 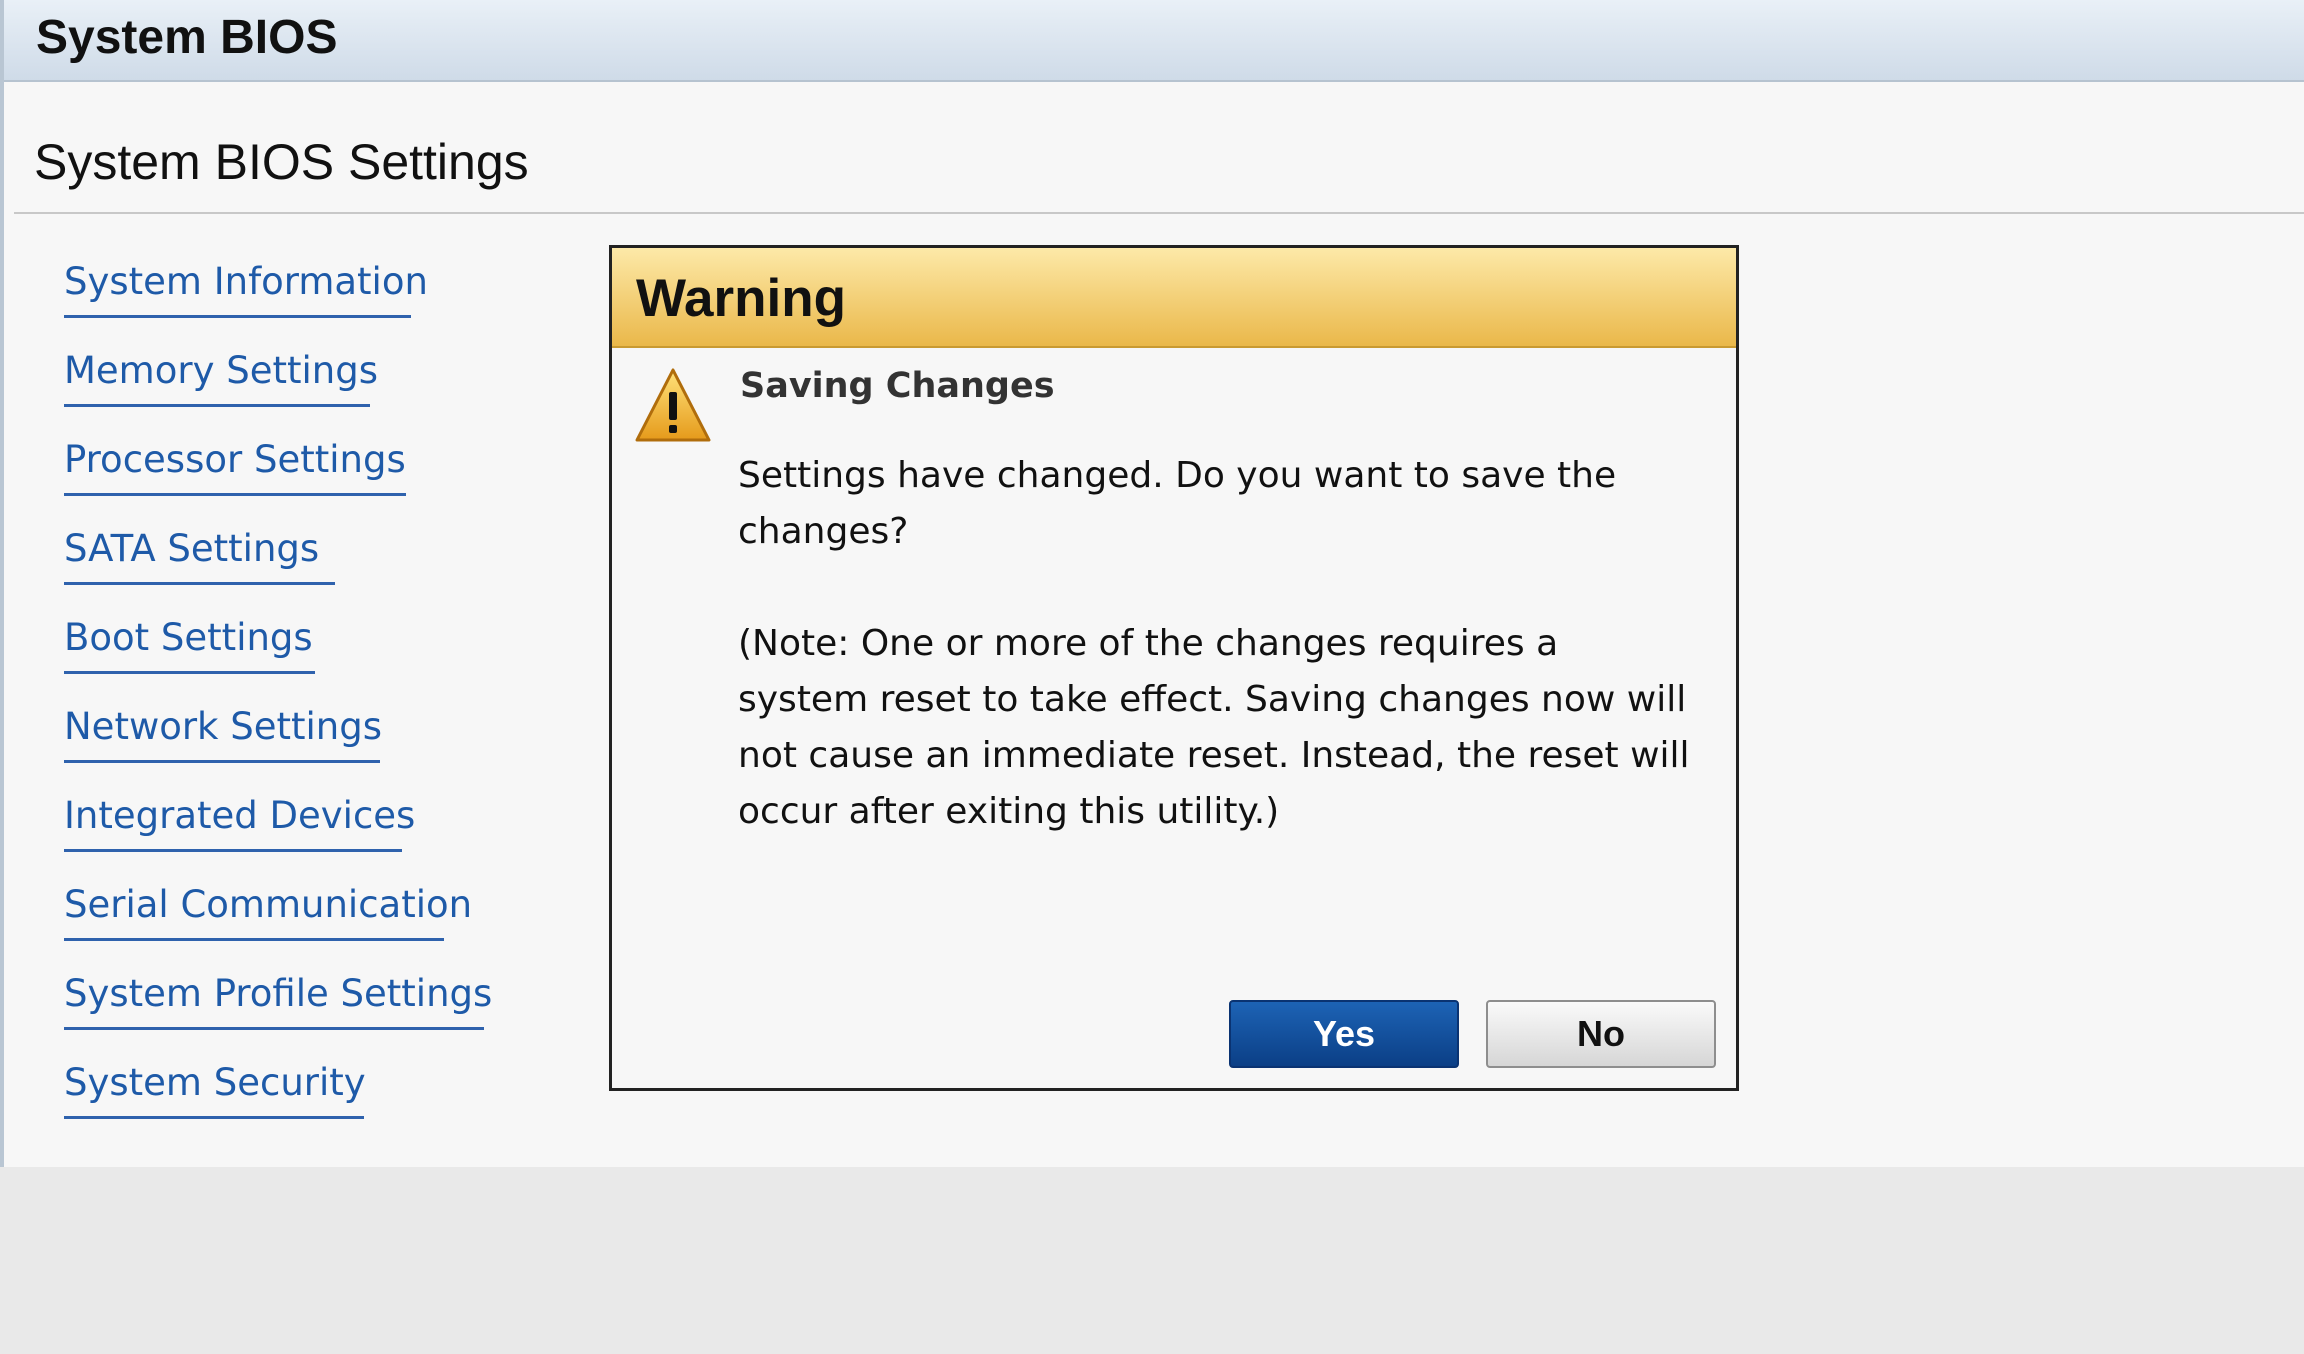 What do you see at coordinates (189, 640) in the screenshot?
I see `nav-boot-settings: Boot Settings` at bounding box center [189, 640].